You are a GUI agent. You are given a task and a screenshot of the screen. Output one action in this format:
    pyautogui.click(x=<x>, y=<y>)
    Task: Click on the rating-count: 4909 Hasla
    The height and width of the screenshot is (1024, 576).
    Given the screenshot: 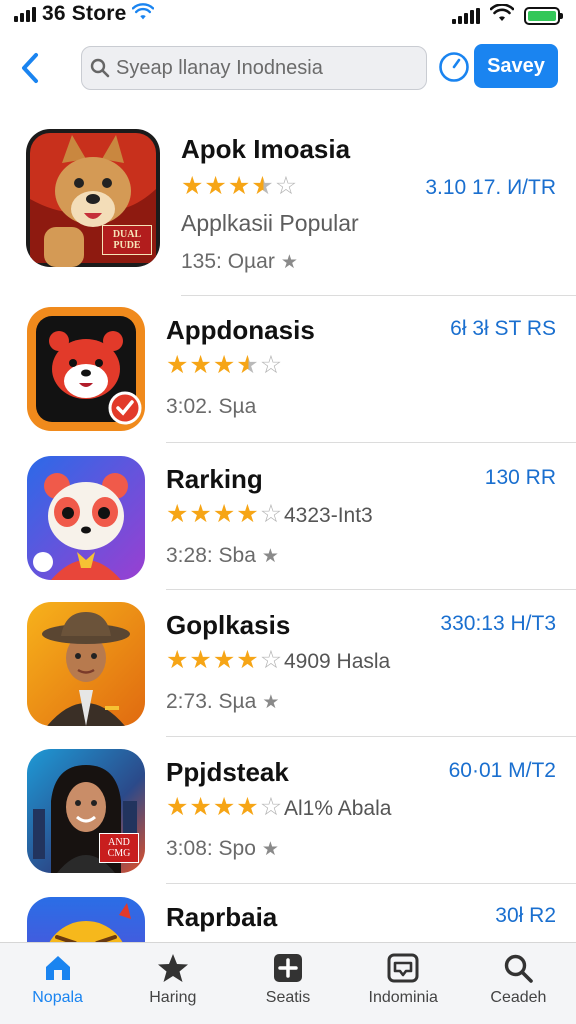 What is the action you would take?
    pyautogui.click(x=337, y=661)
    